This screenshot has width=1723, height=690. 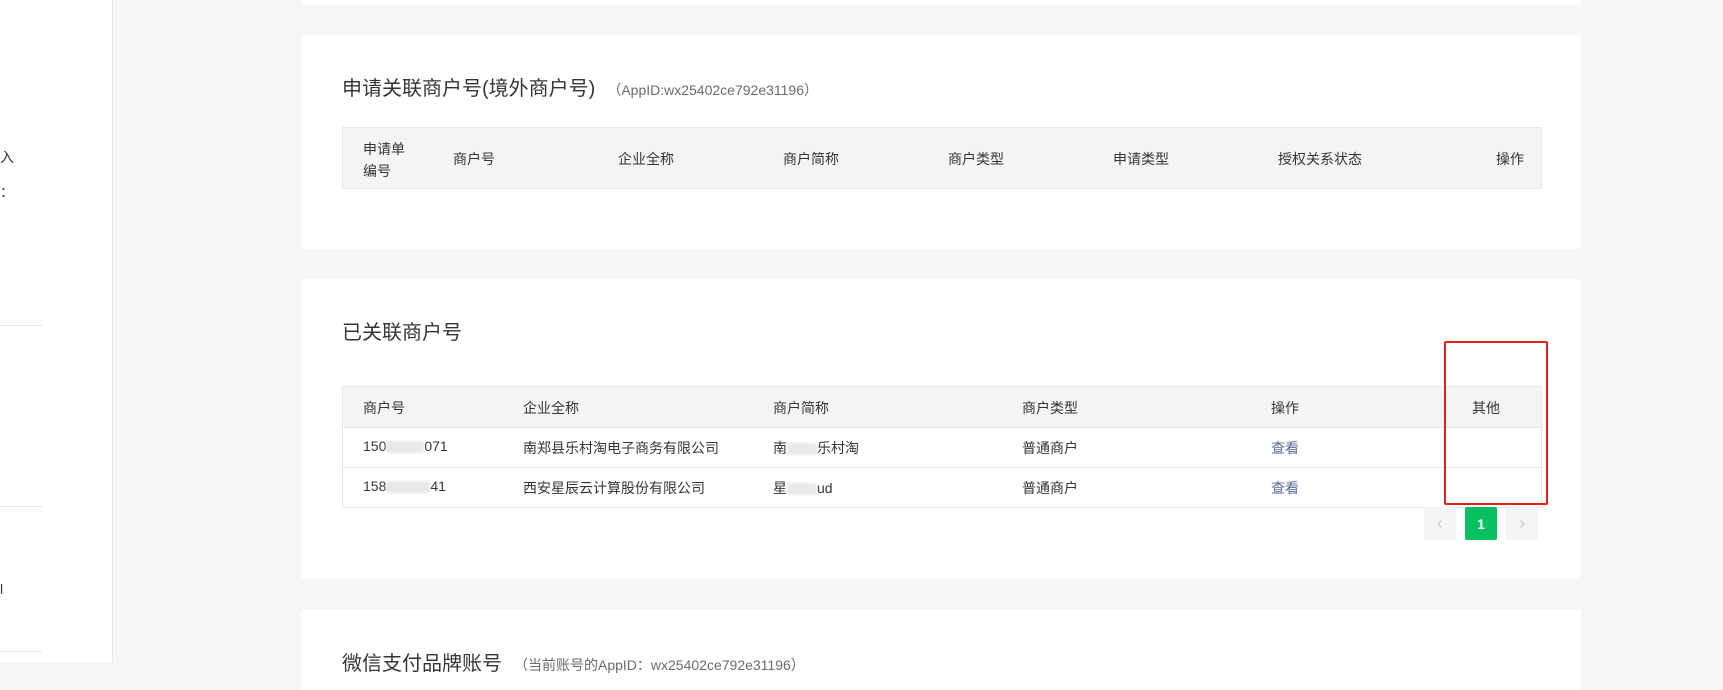 I want to click on next-page-button, so click(x=1522, y=523).